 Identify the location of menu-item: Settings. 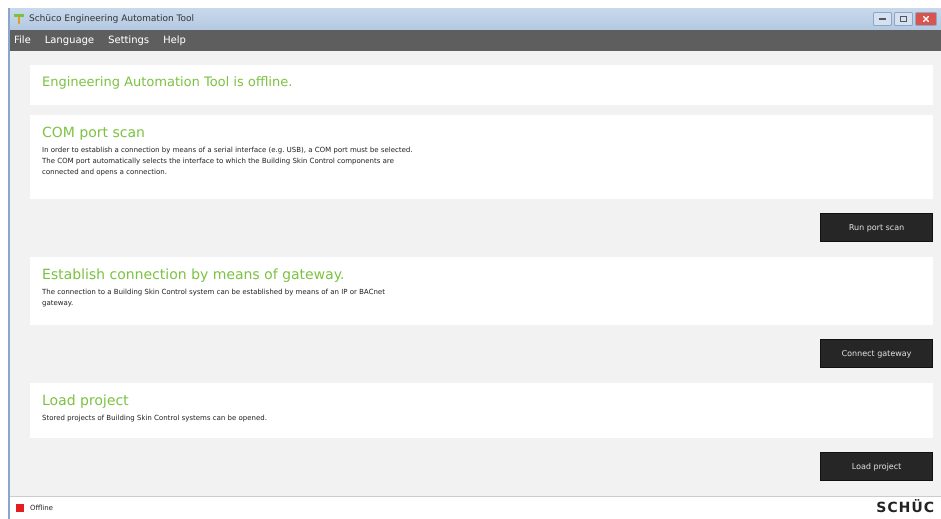
(129, 40).